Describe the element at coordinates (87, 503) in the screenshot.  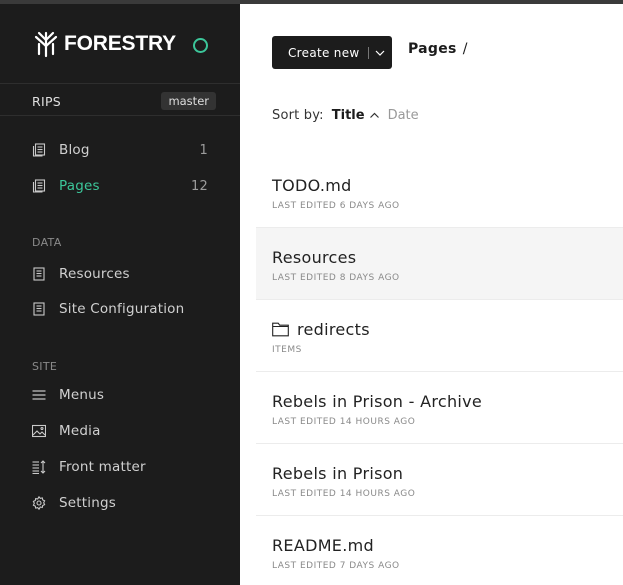
I see `sidebar-item-label: Settings` at that location.